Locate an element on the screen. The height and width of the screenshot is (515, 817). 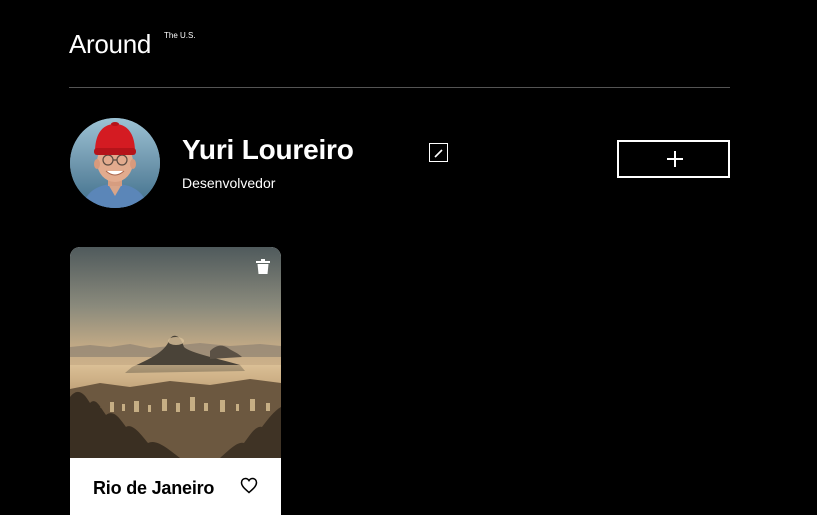
sugarloaf-mountain-photo is located at coordinates (175, 352).